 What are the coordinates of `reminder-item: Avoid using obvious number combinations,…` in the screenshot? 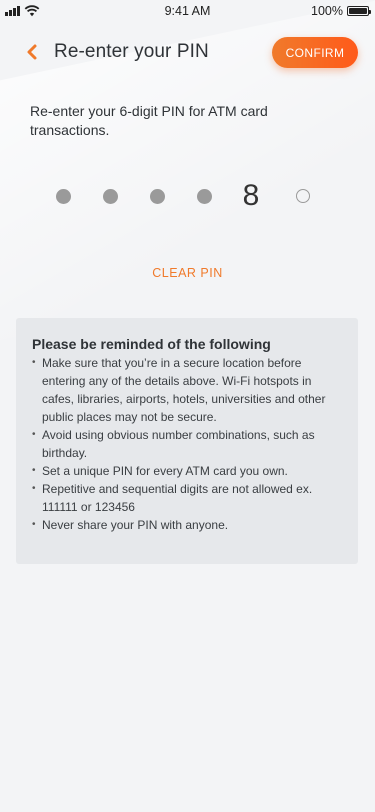 It's located at (188, 444).